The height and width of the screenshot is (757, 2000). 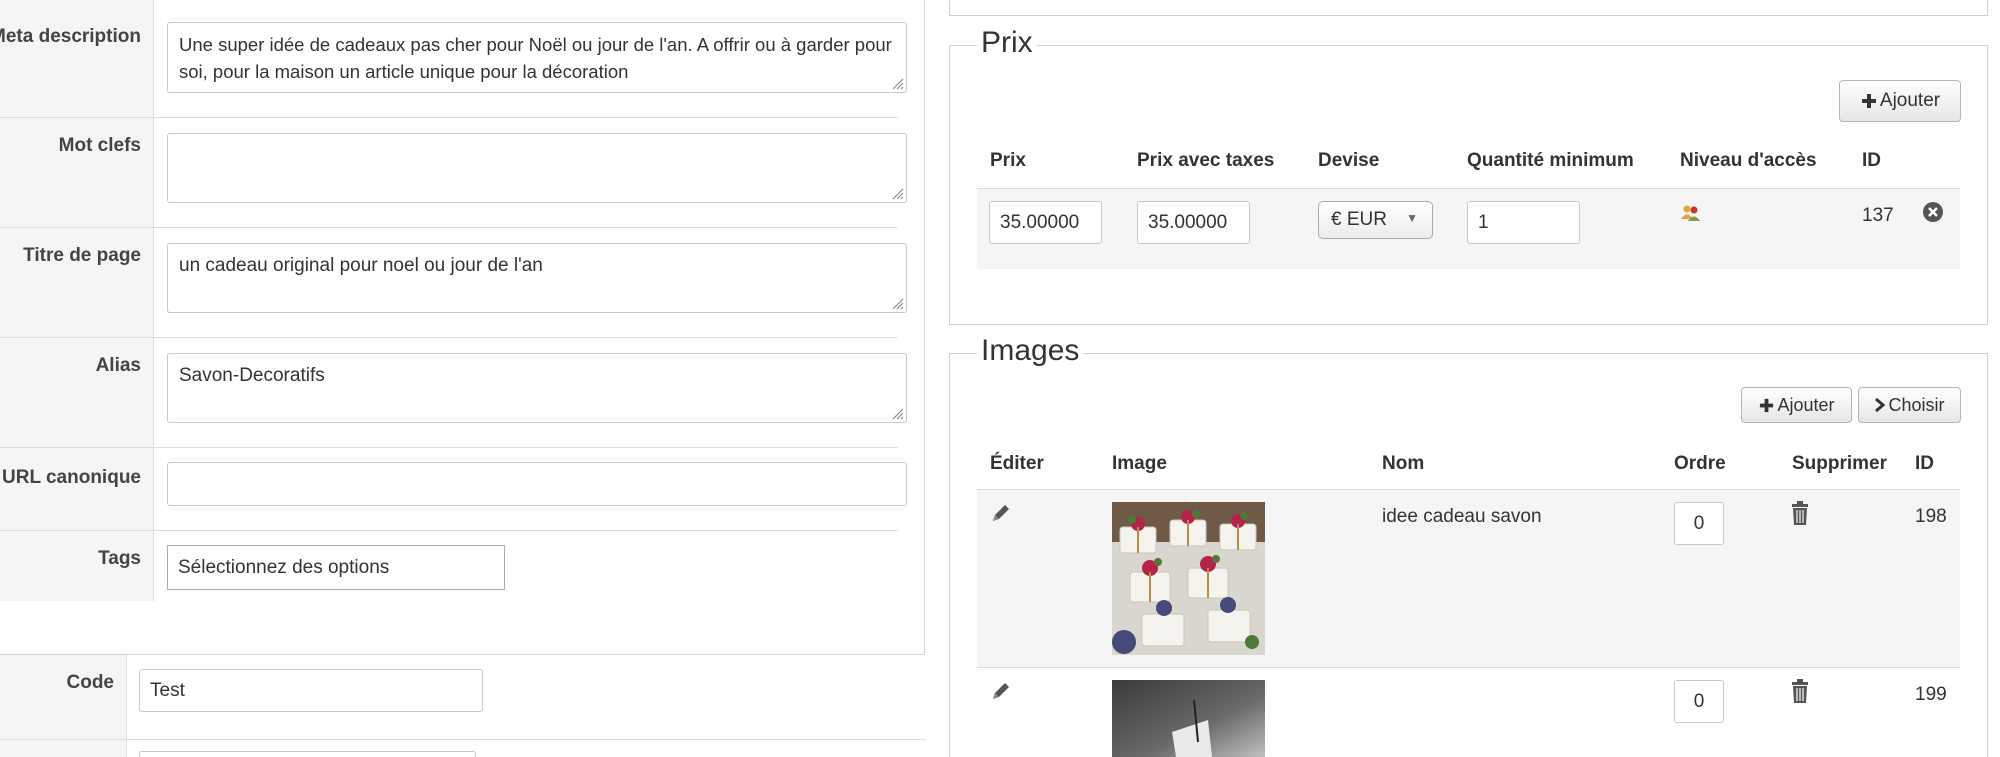 I want to click on meta-description-label: Meta description, so click(x=70, y=36).